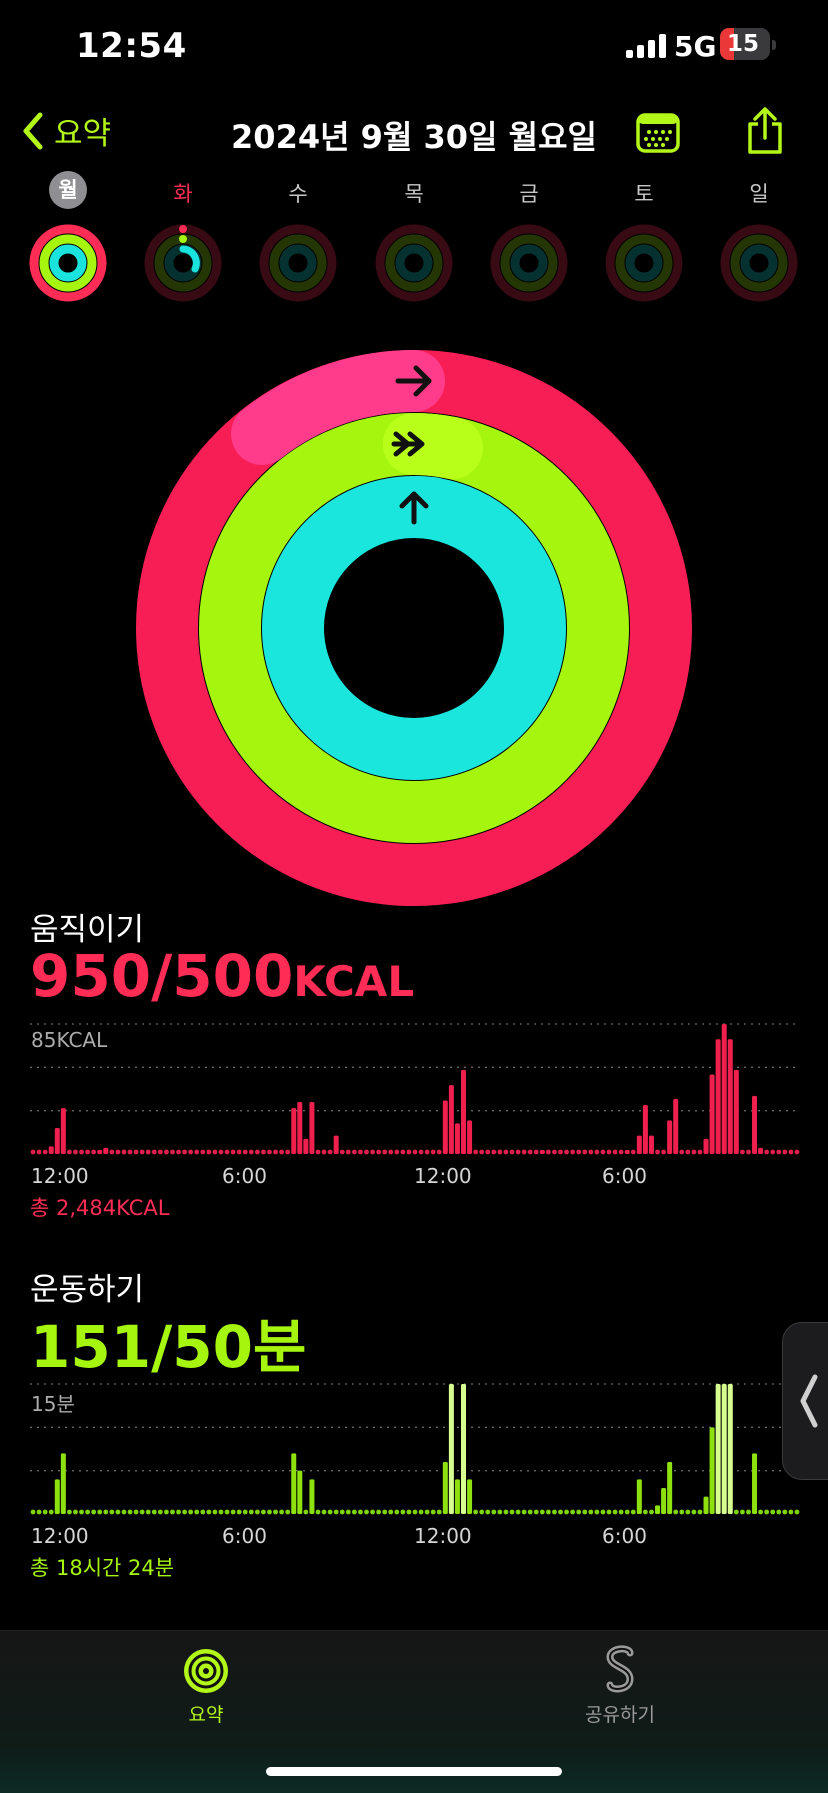 The height and width of the screenshot is (1793, 828). Describe the element at coordinates (298, 193) in the screenshot. I see `week-day-wed: 수` at that location.